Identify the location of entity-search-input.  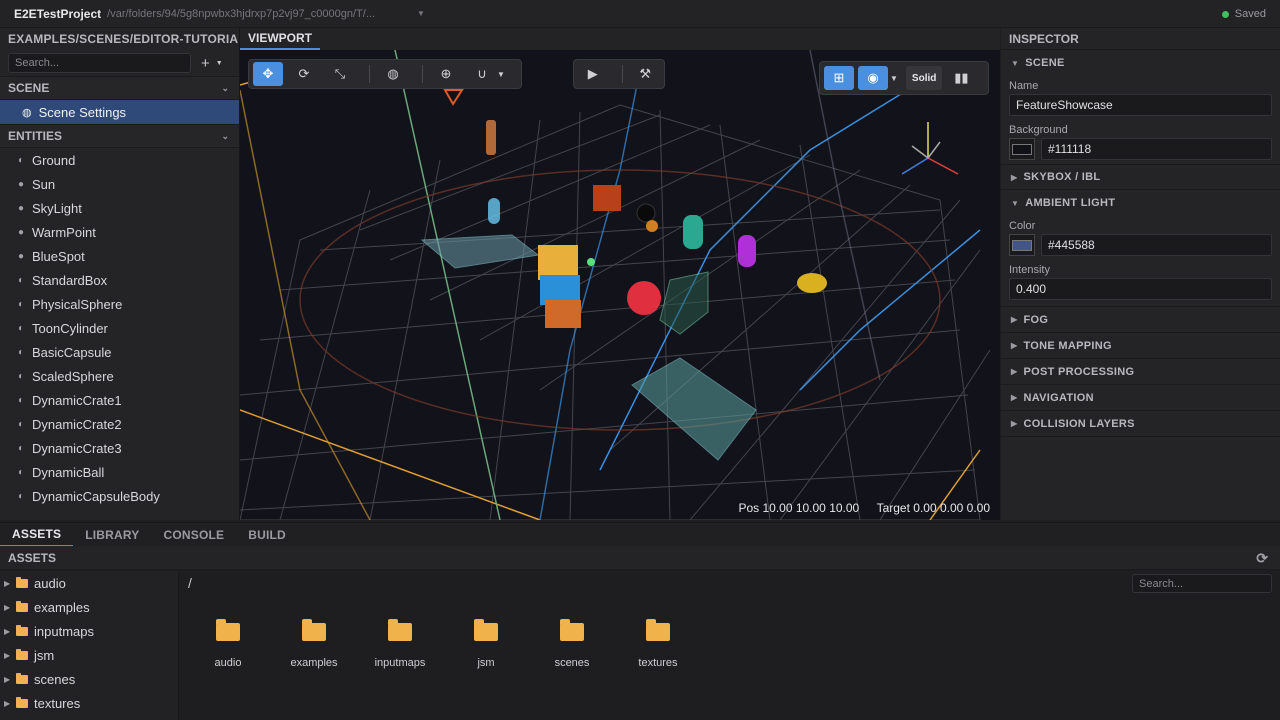
(99, 63).